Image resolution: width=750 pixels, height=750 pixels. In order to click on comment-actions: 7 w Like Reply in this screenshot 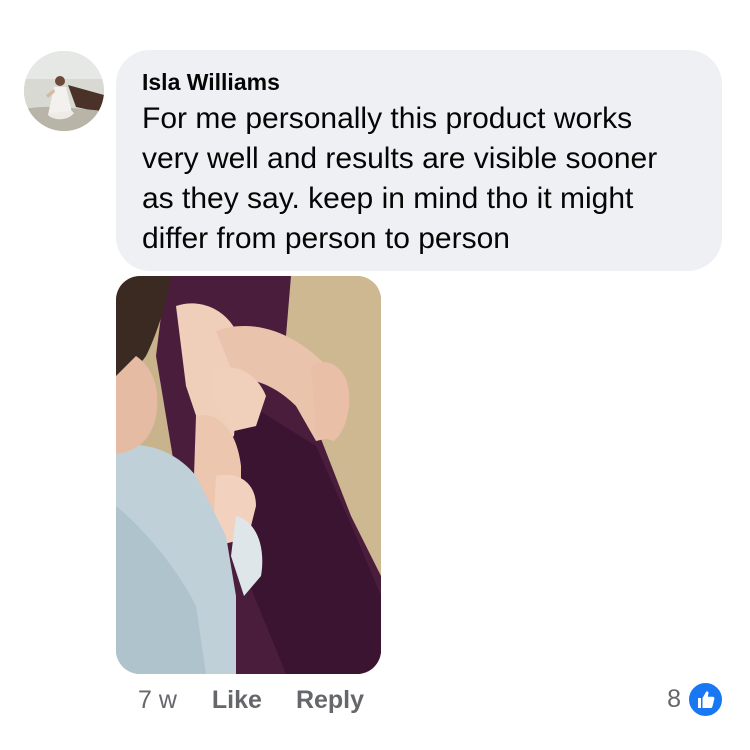, I will do `click(268, 700)`.